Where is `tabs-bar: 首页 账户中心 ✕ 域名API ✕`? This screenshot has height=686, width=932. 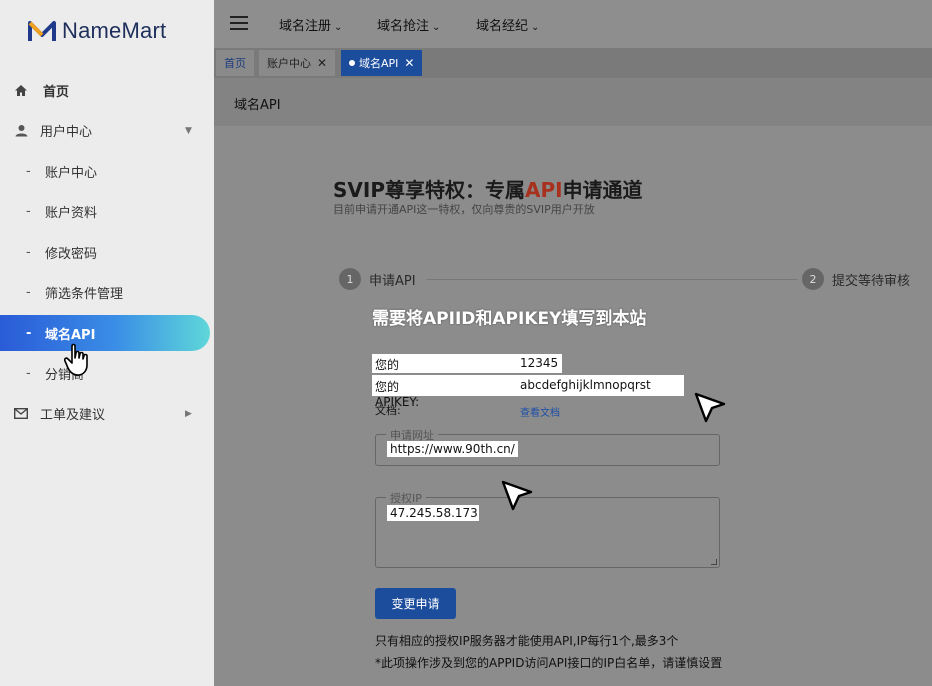
tabs-bar: 首页 账户中心 ✕ 域名API ✕ is located at coordinates (573, 63).